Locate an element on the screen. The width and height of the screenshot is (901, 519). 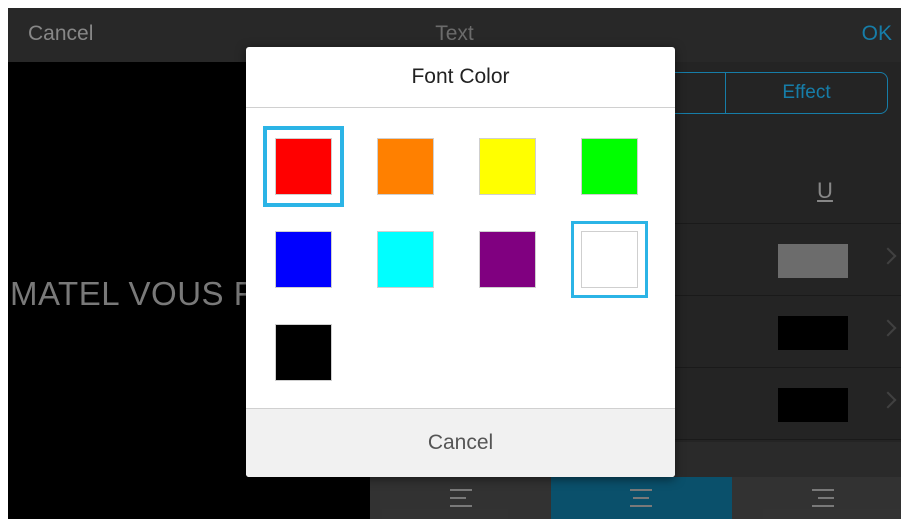
color-option-blue is located at coordinates (303, 259).